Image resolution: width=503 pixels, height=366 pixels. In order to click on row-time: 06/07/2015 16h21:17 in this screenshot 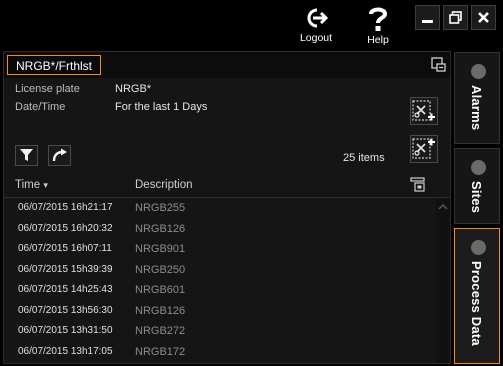, I will do `click(65, 207)`.